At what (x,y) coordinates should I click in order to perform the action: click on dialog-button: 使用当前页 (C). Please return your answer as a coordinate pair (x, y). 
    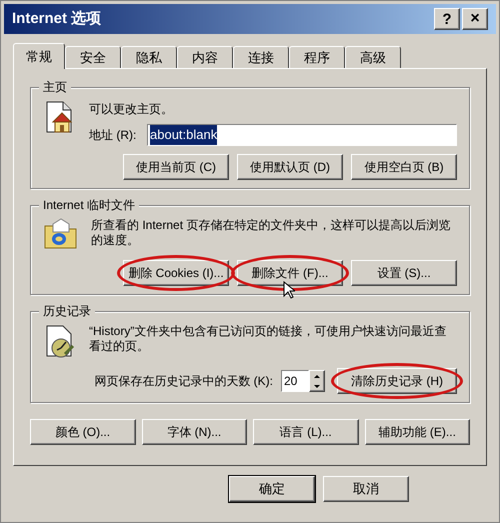
    Looking at the image, I should click on (176, 167).